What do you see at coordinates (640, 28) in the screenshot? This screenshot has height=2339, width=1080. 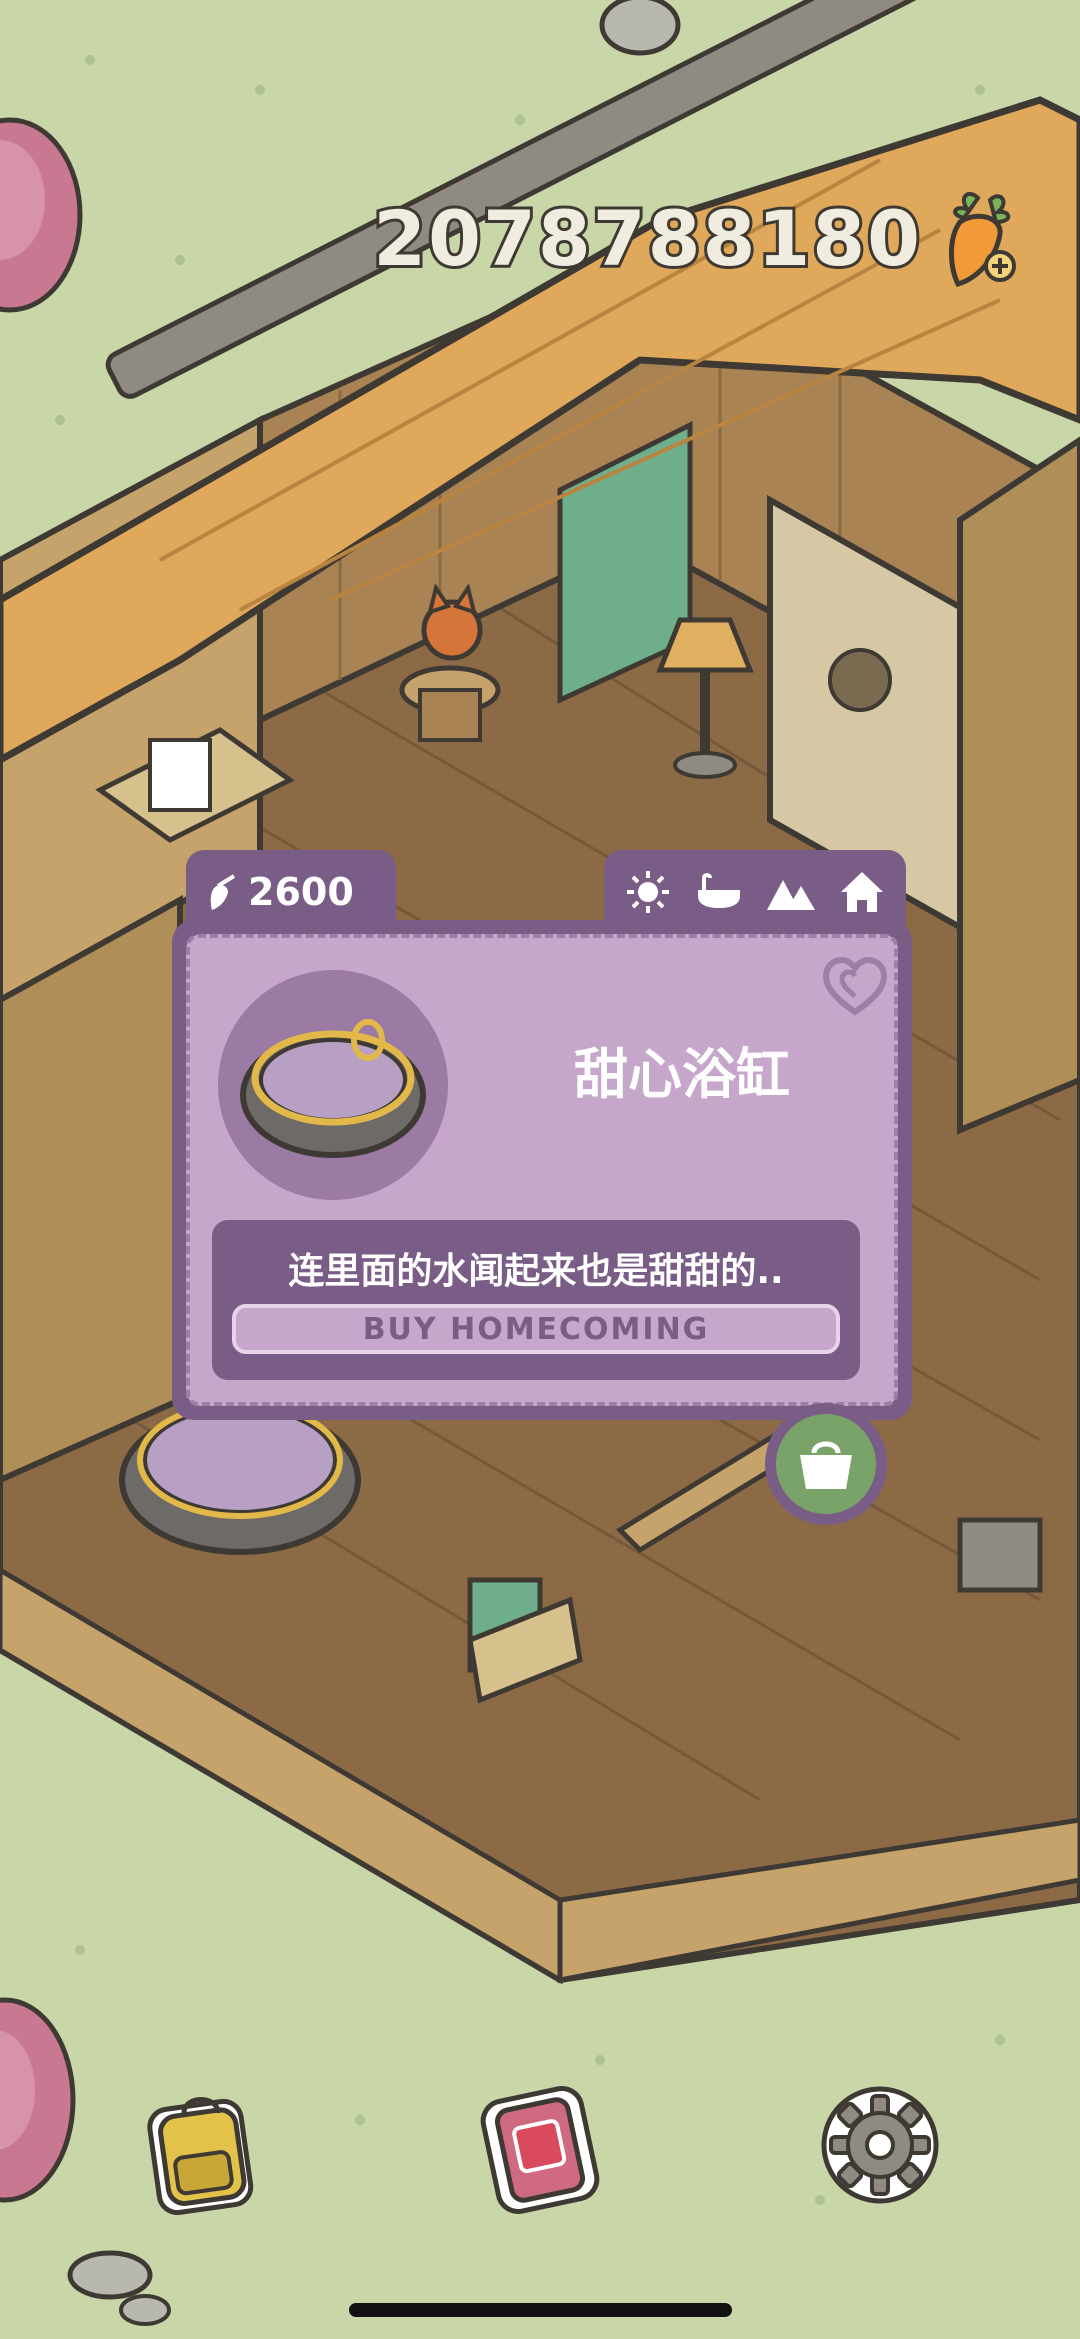 I see `rock-top` at bounding box center [640, 28].